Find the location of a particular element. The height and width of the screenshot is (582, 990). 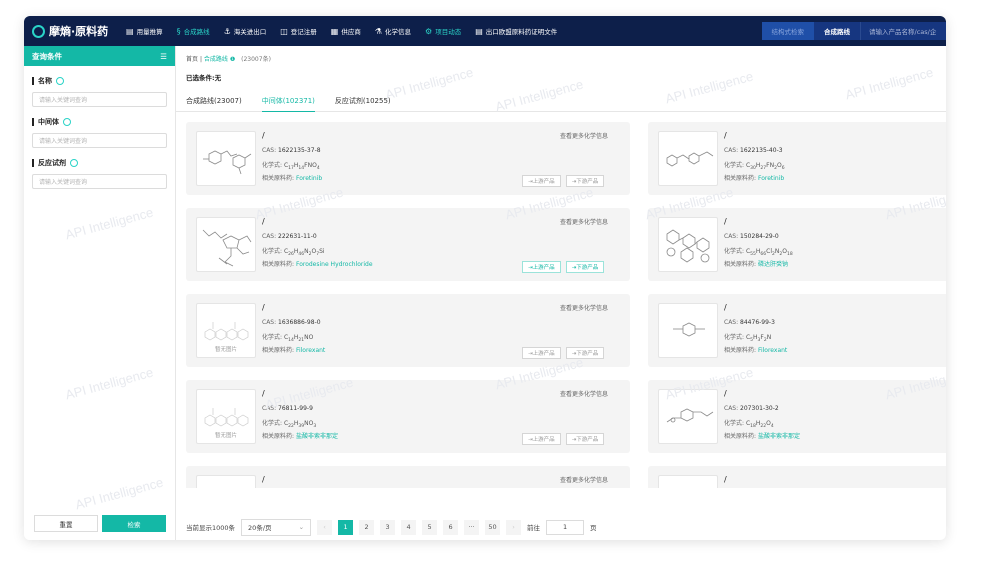

nav-item-customs: ⚓ 海关进出口 is located at coordinates (245, 31).